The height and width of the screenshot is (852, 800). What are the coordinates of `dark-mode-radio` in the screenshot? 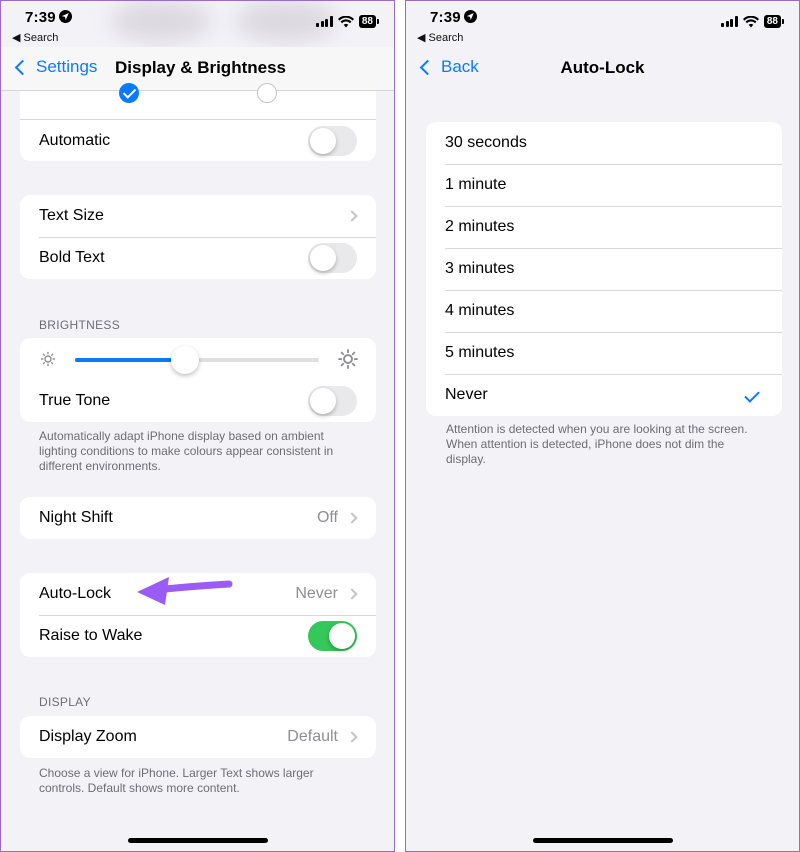 It's located at (267, 93).